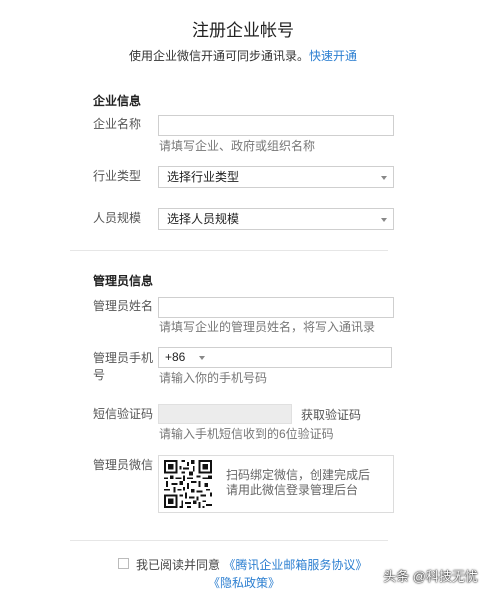 The width and height of the screenshot is (486, 594). I want to click on wechat-bind-box: 扫码绑定微信，创建完成后请用此微信登录管理后台, so click(276, 484).